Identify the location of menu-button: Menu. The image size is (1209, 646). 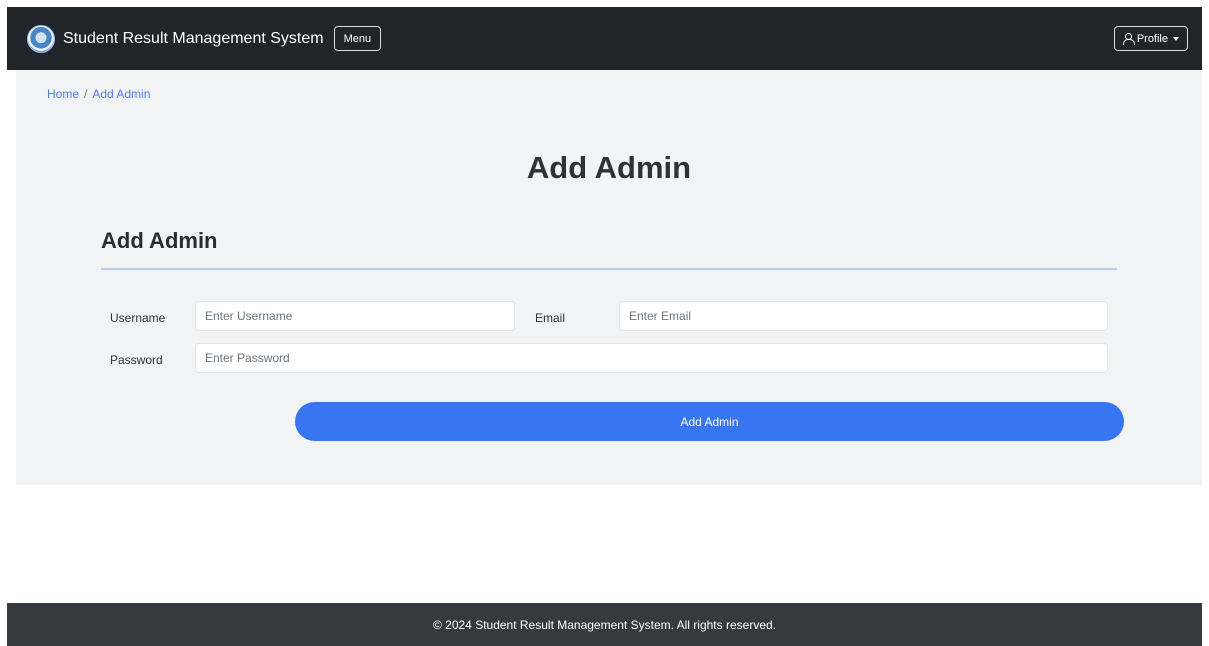
(357, 38).